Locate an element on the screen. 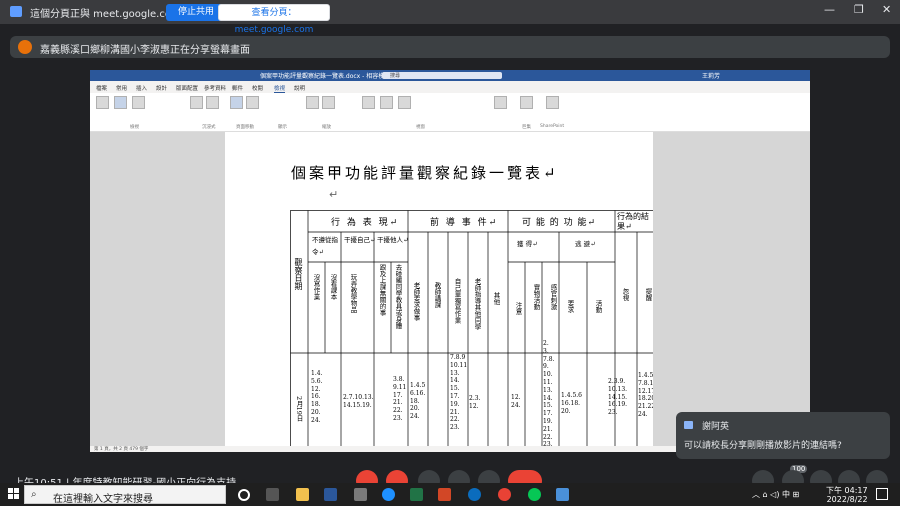 Image resolution: width=900 pixels, height=506 pixels. edge-icon is located at coordinates (388, 494).